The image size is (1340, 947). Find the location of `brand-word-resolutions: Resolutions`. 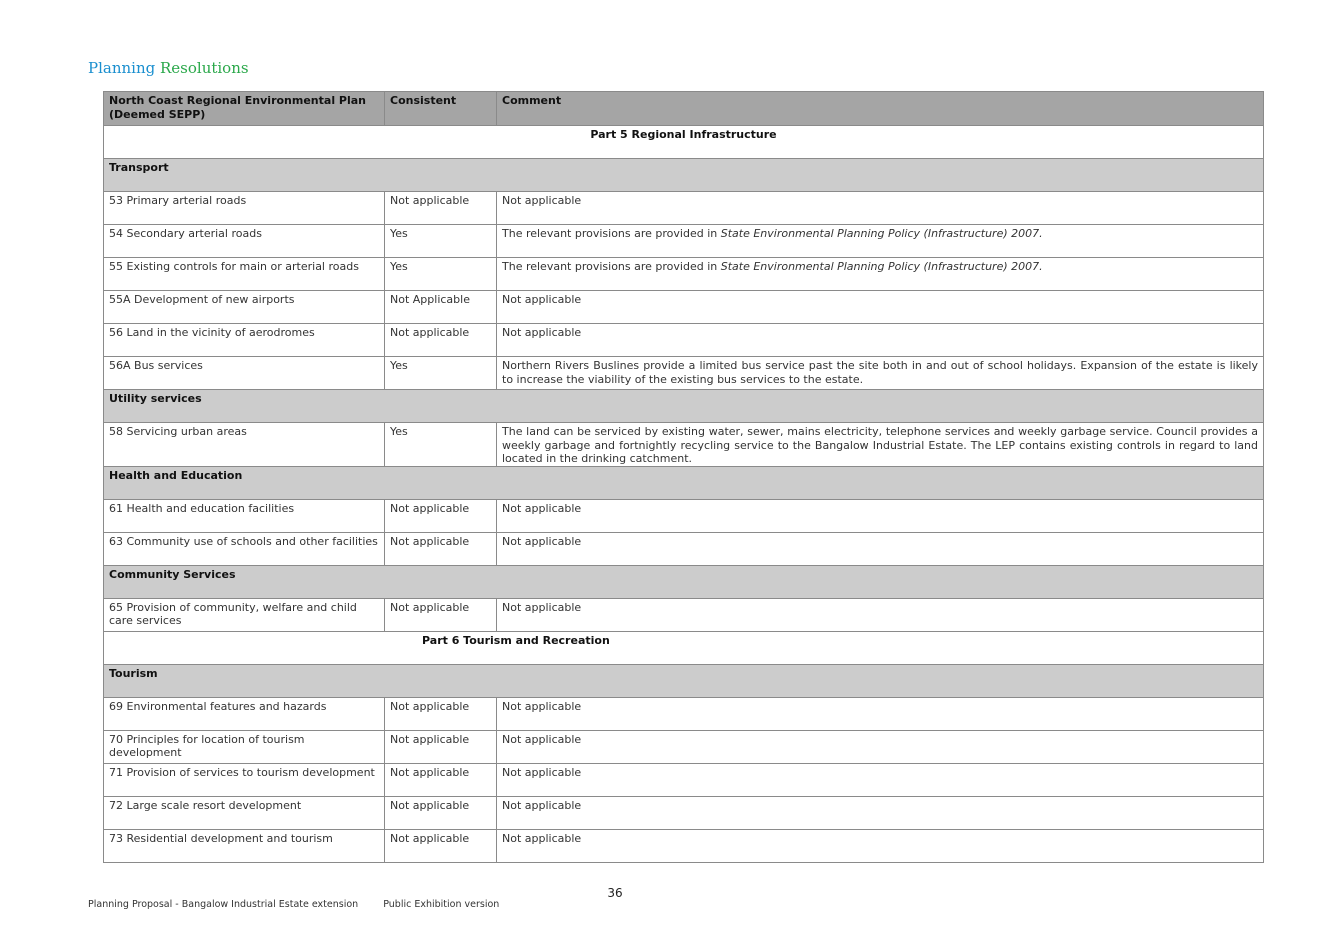

brand-word-resolutions: Resolutions is located at coordinates (204, 68).